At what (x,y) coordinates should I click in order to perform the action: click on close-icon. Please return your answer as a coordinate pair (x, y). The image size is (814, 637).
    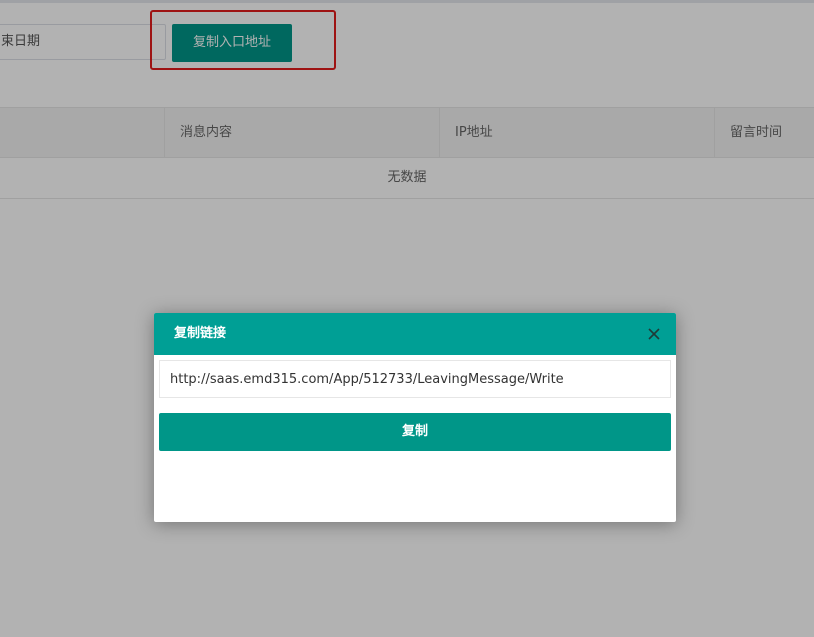
    Looking at the image, I should click on (654, 334).